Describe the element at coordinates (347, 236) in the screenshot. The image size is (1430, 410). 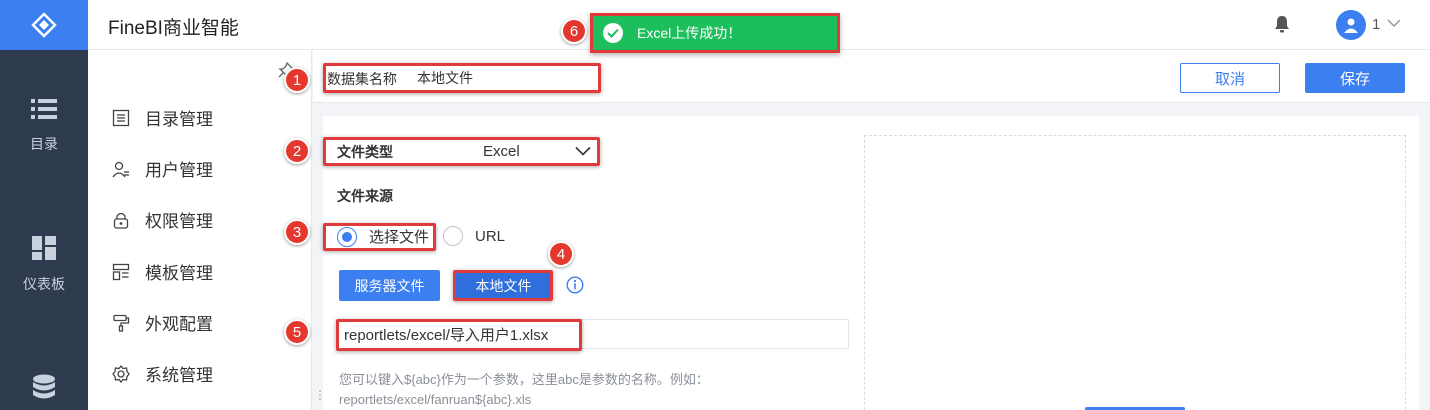
I see `radio-checked-icon` at that location.